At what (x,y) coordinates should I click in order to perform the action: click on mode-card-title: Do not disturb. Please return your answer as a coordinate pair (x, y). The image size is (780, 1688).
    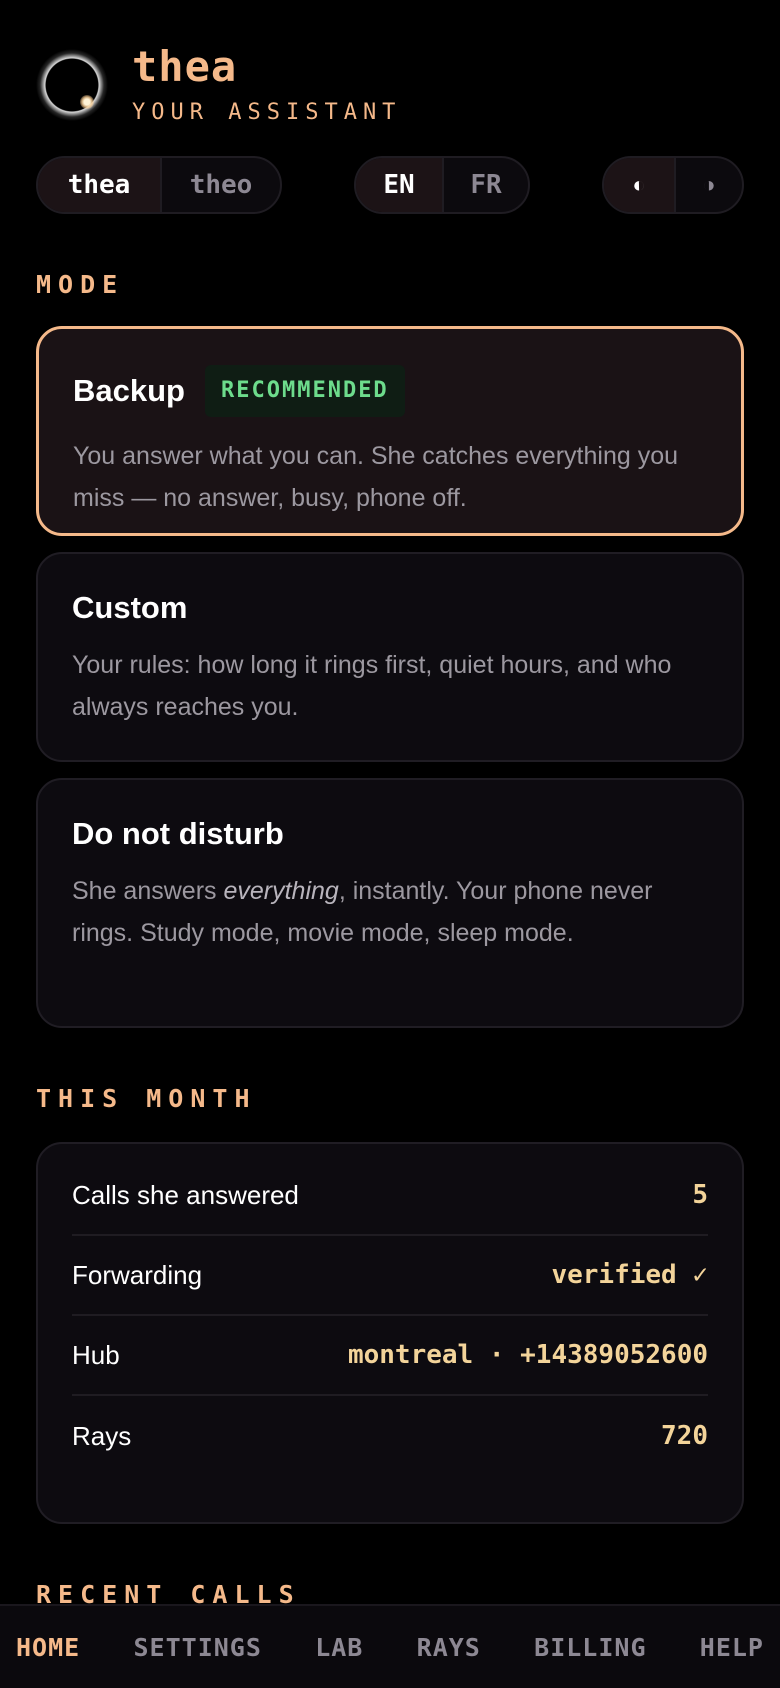
    Looking at the image, I should click on (390, 834).